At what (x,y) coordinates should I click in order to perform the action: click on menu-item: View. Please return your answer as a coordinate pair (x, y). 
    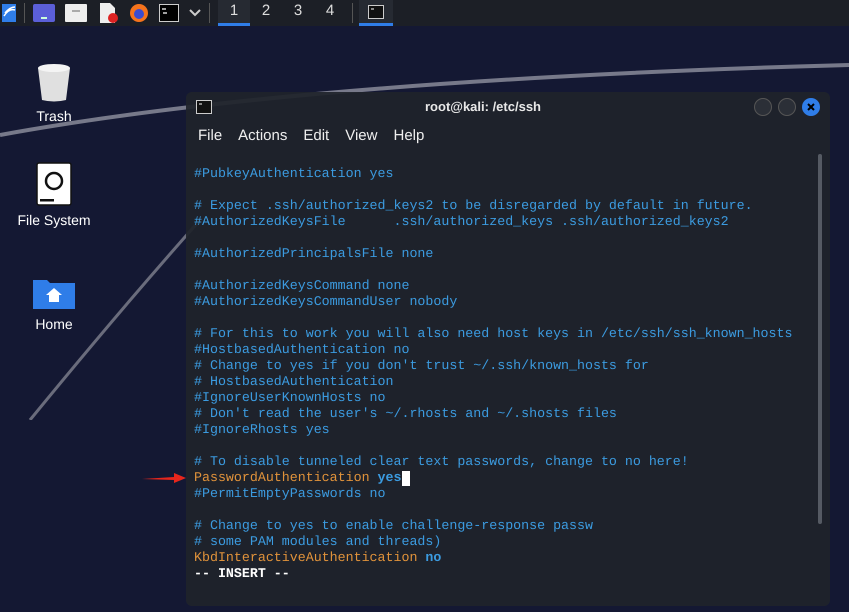
    Looking at the image, I should click on (361, 136).